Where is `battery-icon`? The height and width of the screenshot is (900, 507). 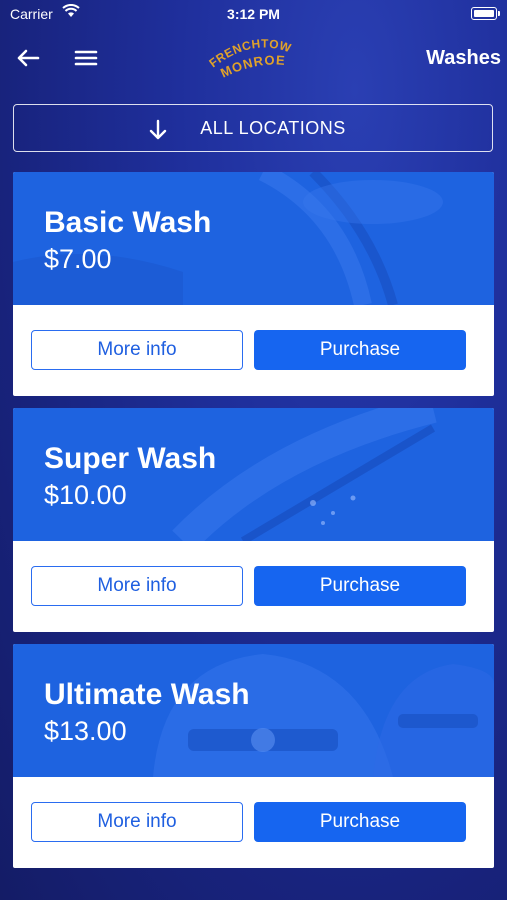
battery-icon is located at coordinates (485, 13).